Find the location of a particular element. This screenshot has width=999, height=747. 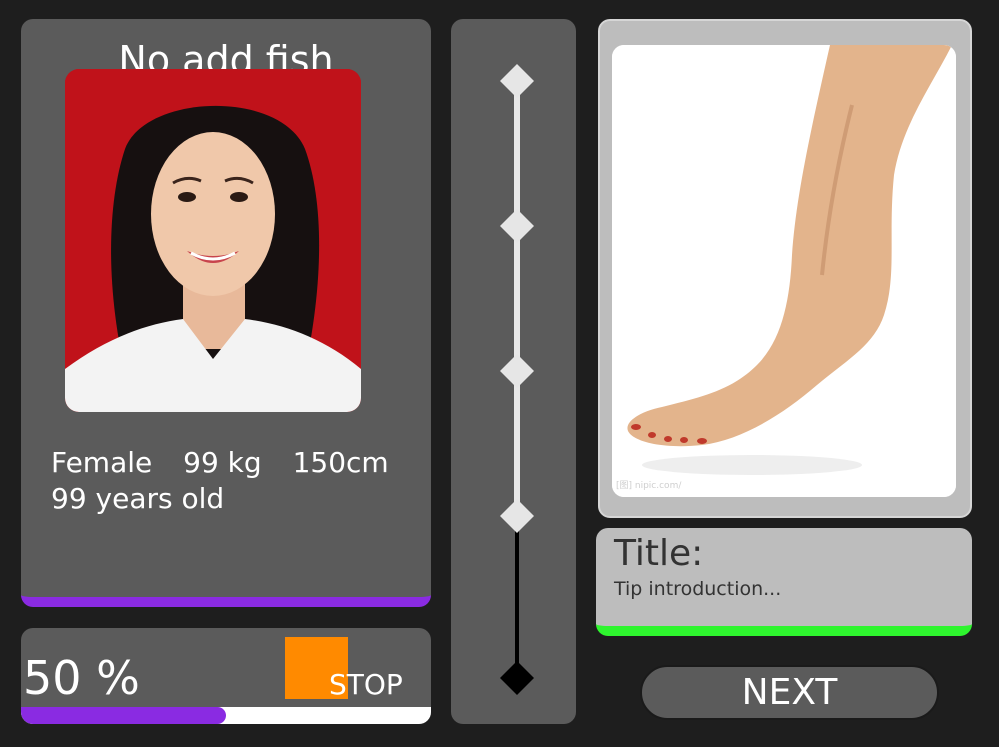

profile-photo is located at coordinates (213, 240).